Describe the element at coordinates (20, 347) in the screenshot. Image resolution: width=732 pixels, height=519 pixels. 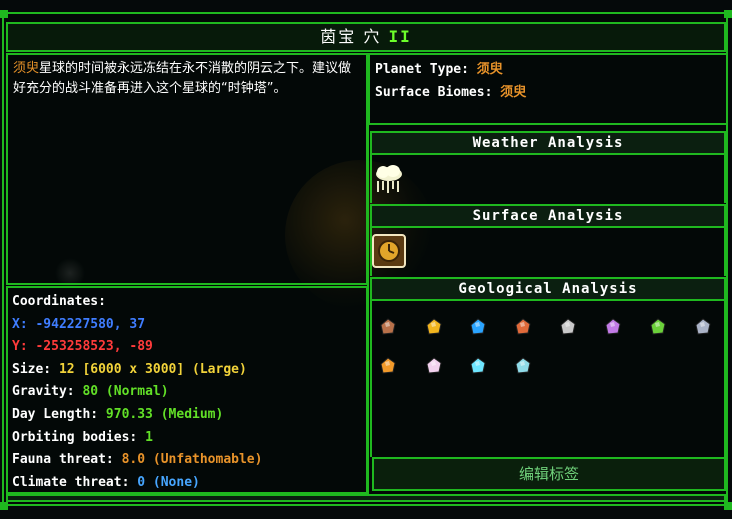
I see `y-label: Y:` at that location.